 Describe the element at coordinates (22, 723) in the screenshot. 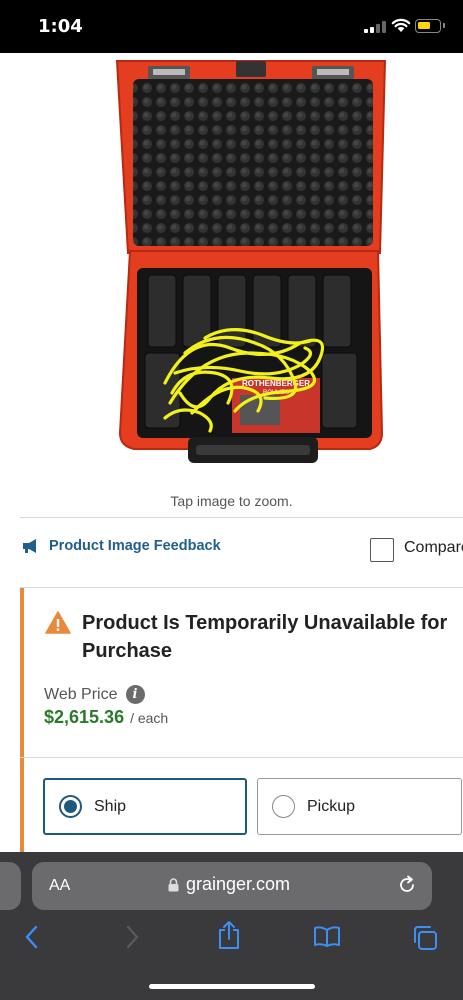

I see `warning-accent-bar` at that location.